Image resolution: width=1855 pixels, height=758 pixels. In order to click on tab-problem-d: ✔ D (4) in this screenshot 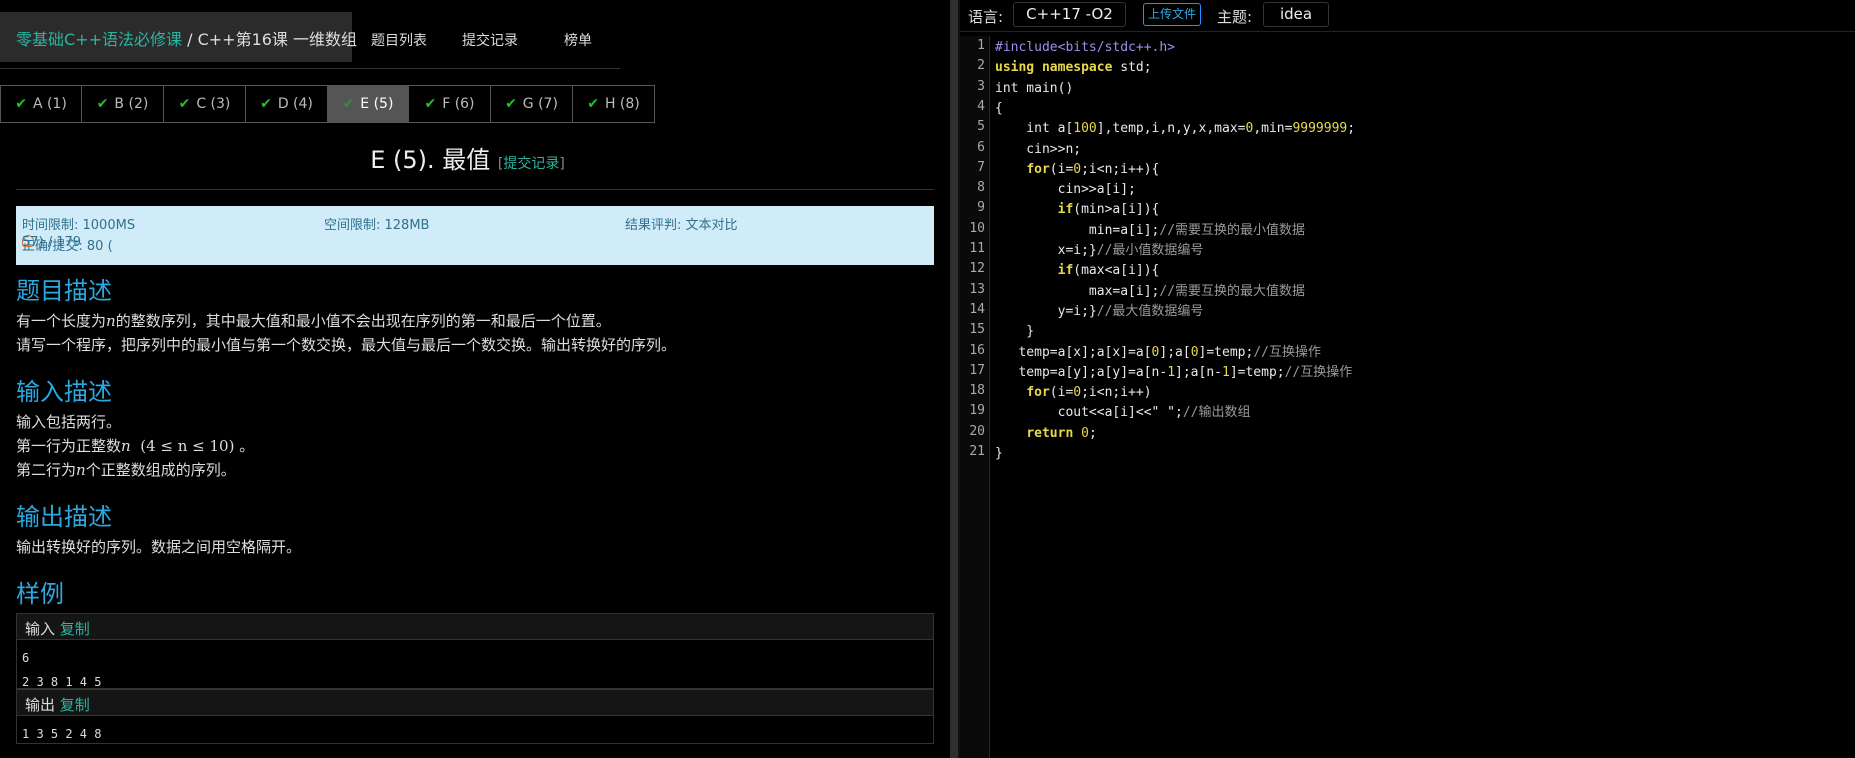, I will do `click(286, 104)`.